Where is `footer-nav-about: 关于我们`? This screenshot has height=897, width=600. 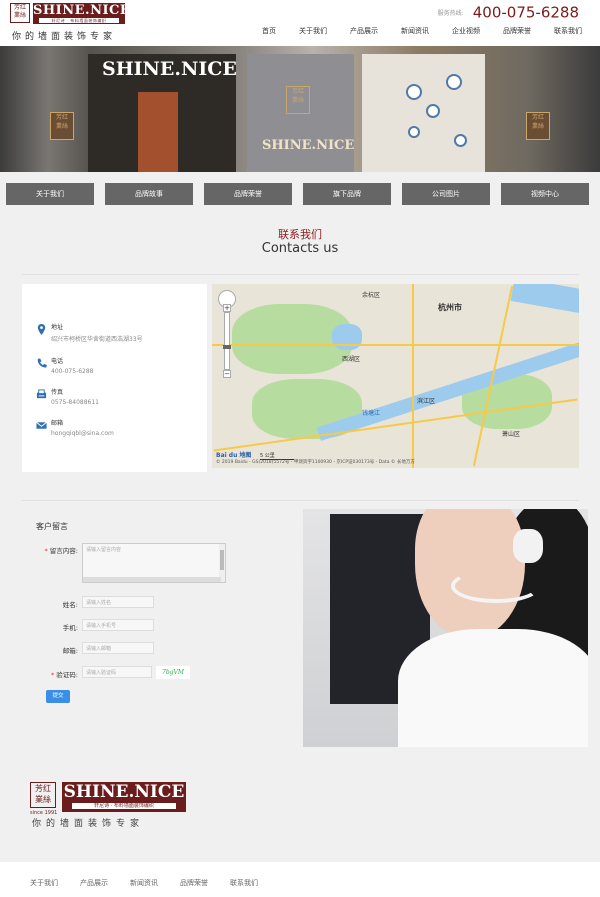
footer-nav-about: 关于我们 is located at coordinates (44, 883).